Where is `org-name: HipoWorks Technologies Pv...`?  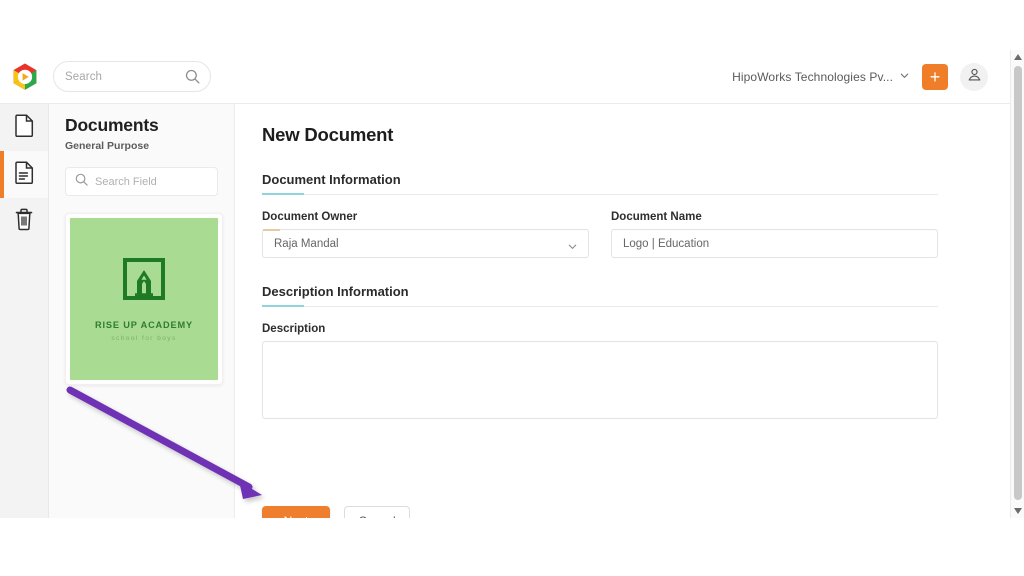
org-name: HipoWorks Technologies Pv... is located at coordinates (812, 76).